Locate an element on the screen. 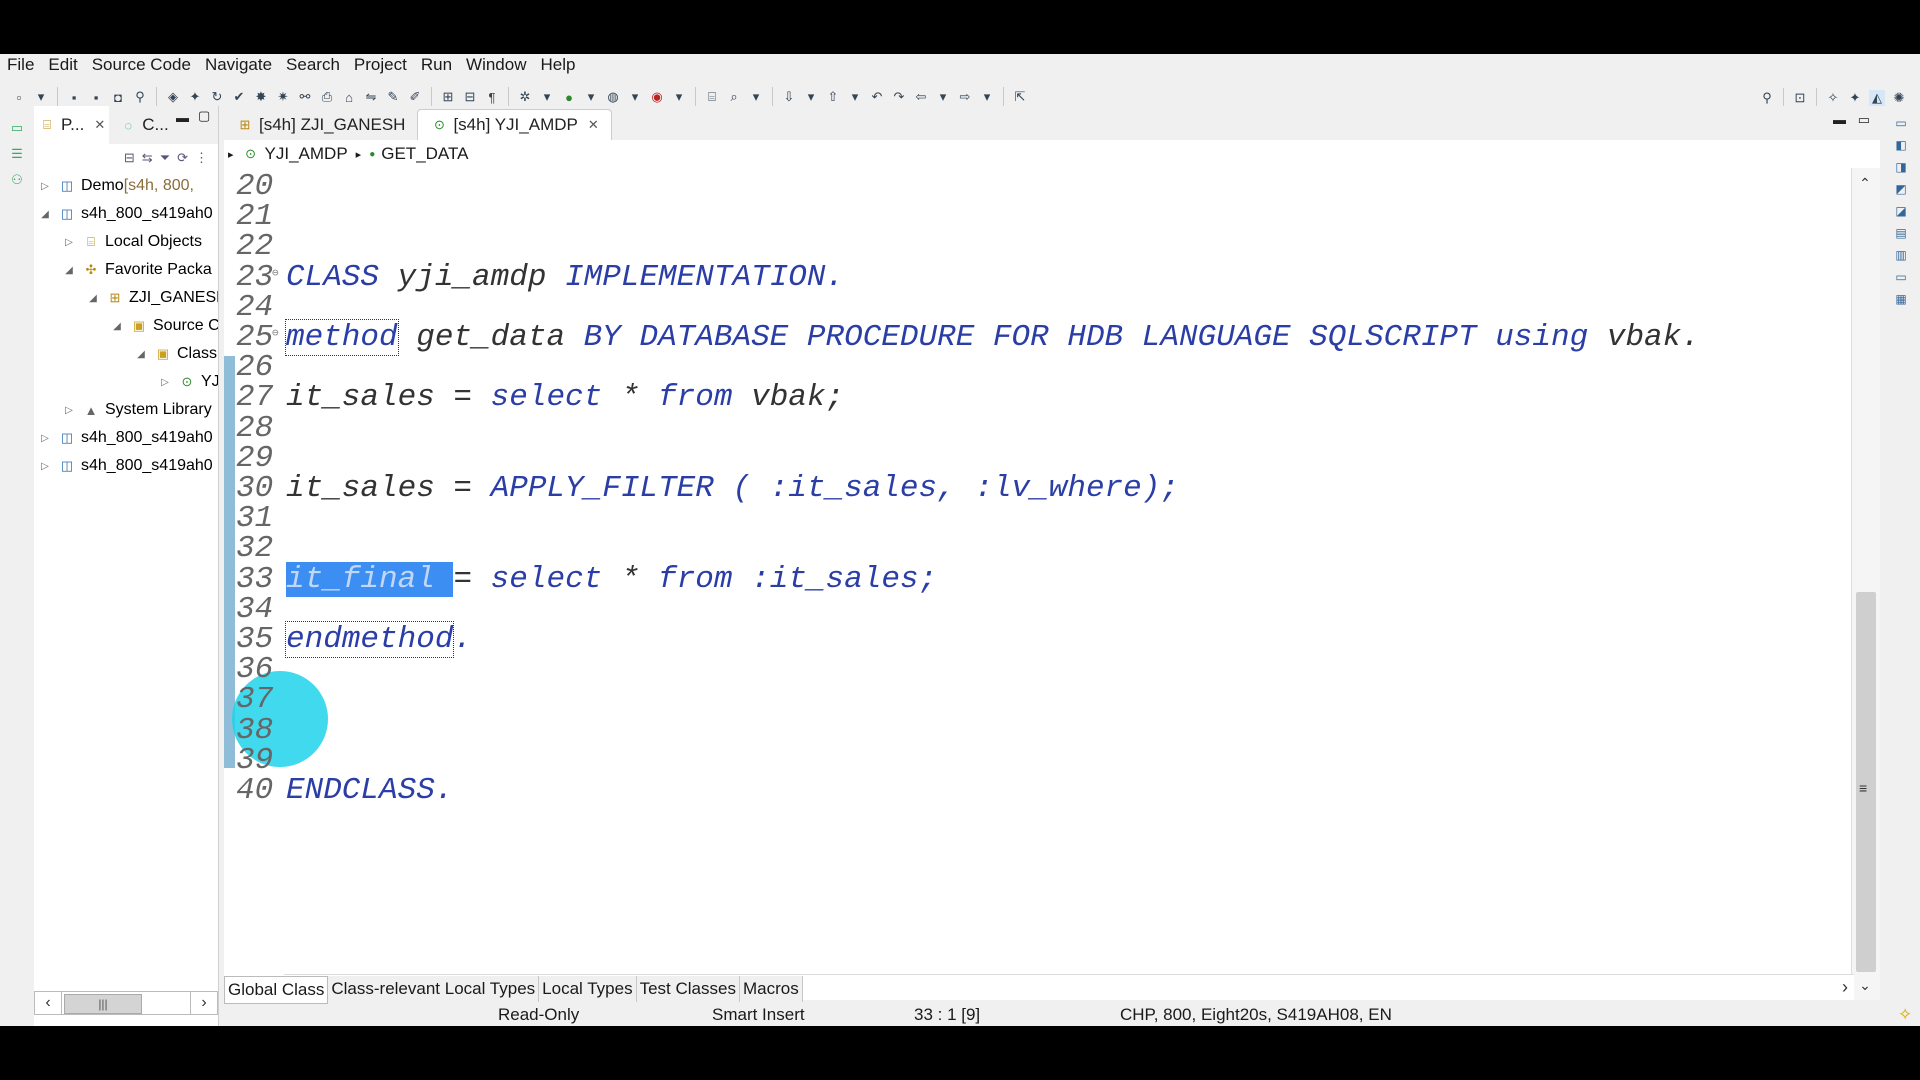 The height and width of the screenshot is (1080, 1920). save-icon: ▪ is located at coordinates (74, 97).